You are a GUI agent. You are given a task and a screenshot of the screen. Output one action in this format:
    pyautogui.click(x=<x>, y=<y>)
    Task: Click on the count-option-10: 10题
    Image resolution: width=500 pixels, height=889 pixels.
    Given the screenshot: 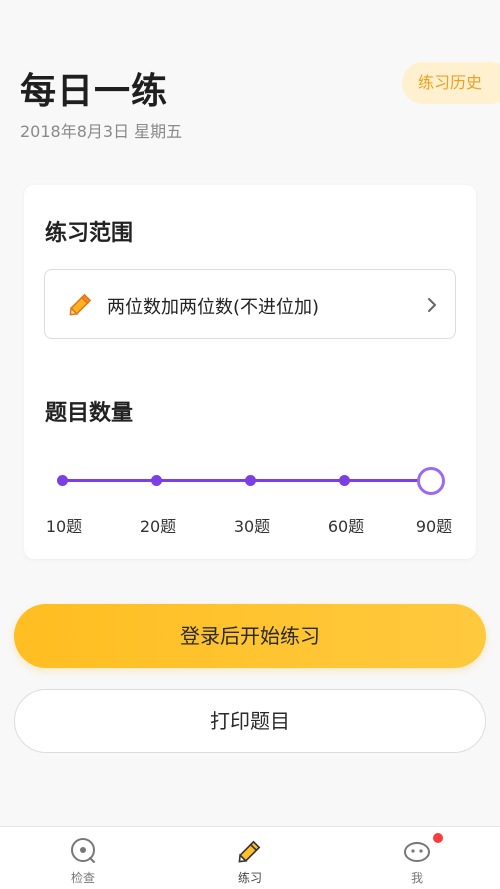 What is the action you would take?
    pyautogui.click(x=64, y=525)
    